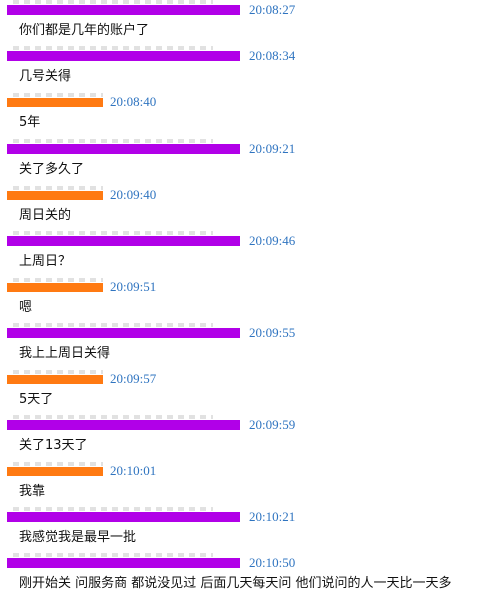 This screenshot has height=602, width=492. What do you see at coordinates (235, 583) in the screenshot?
I see `message-text: 刚开始关 问服务商 都说没见过 后面几天每天问 他们说问的人一天比一天多` at bounding box center [235, 583].